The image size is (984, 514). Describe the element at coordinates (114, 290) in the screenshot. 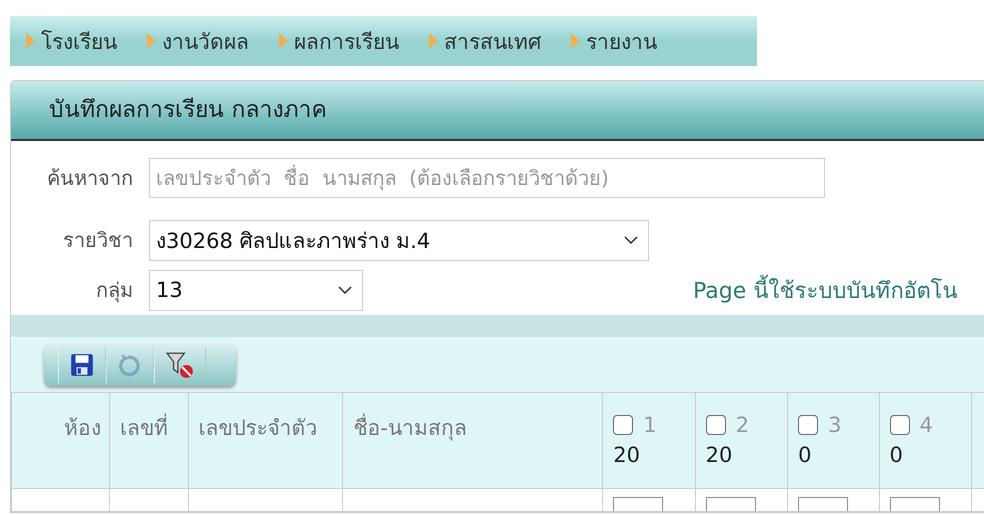

I see `field-label: กลุ่ม` at that location.